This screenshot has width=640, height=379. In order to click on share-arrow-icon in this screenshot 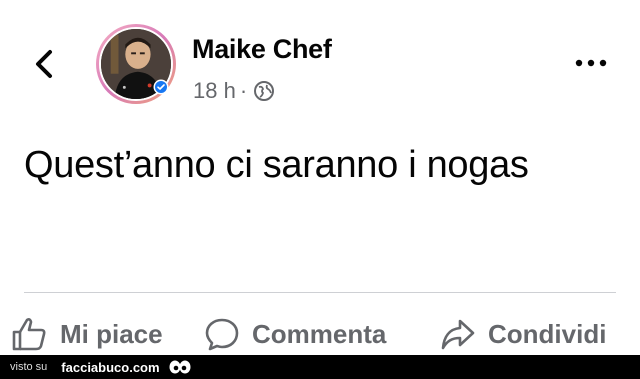, I will do `click(458, 334)`.